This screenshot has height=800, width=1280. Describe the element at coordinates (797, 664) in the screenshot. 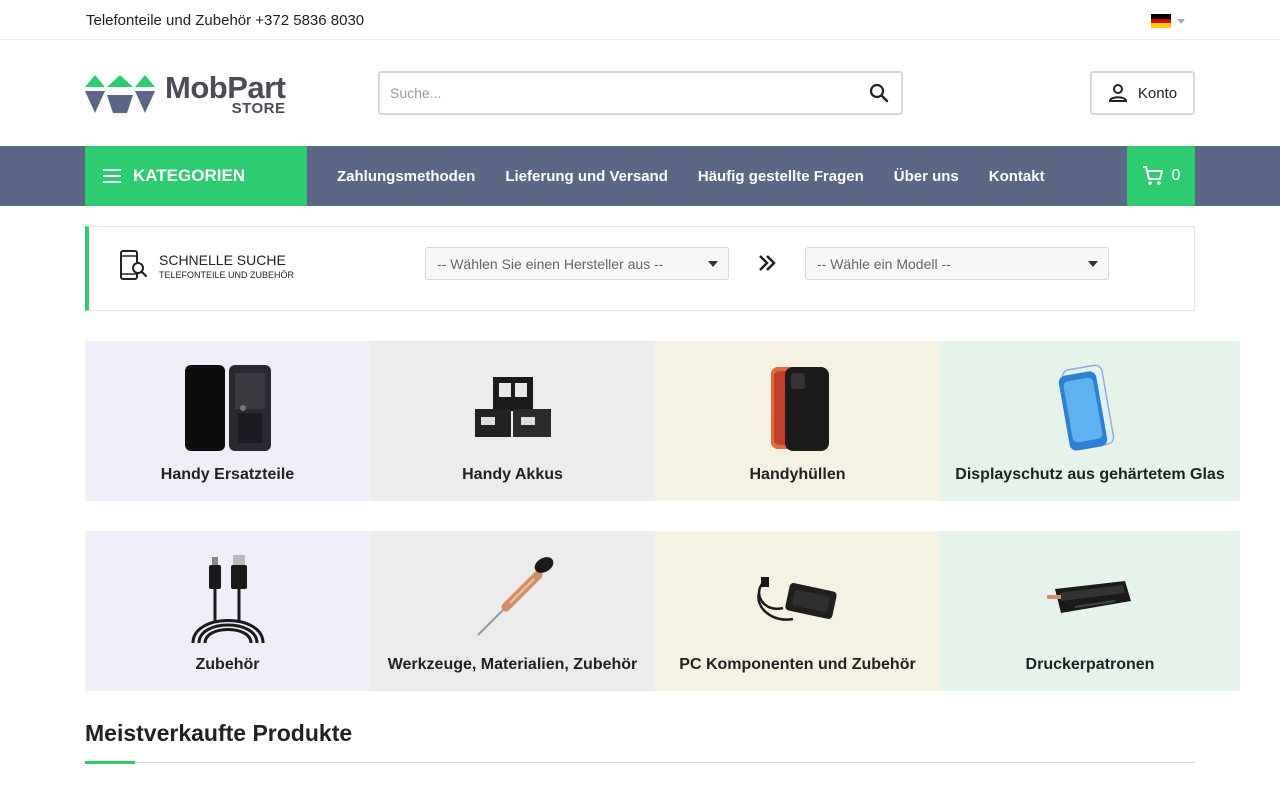

I see `category-label: PC Komponenten und Zubehör` at that location.